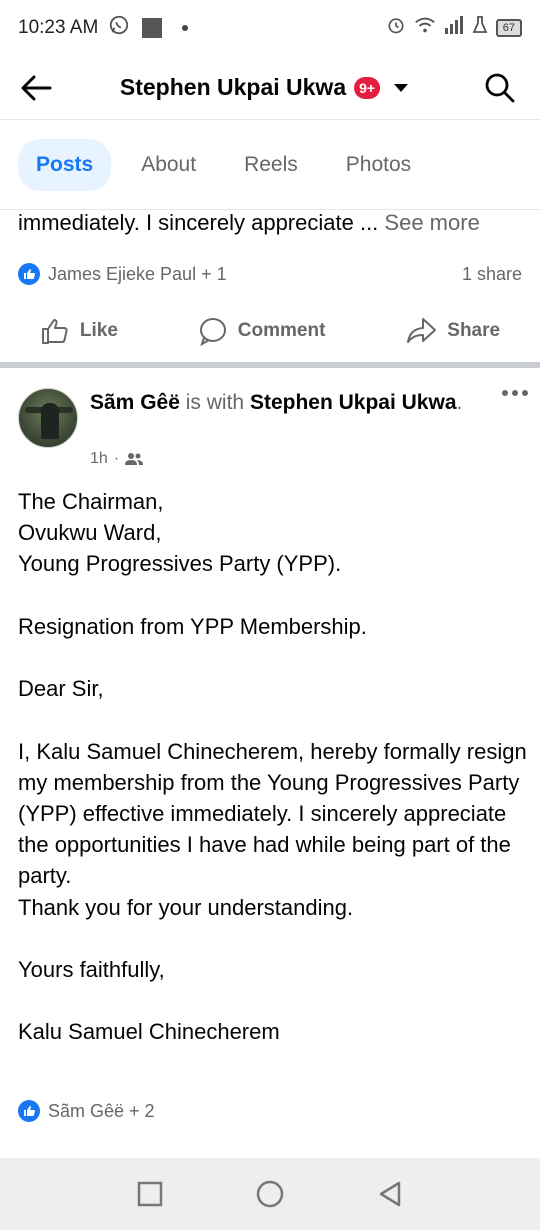 The height and width of the screenshot is (1230, 540). What do you see at coordinates (480, 28) in the screenshot?
I see `lab-icon` at bounding box center [480, 28].